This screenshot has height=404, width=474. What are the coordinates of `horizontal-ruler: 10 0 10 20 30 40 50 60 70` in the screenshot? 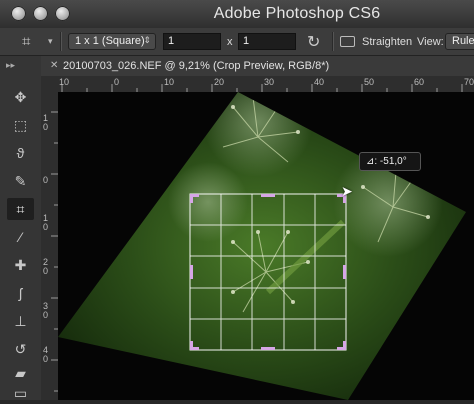 It's located at (266, 84).